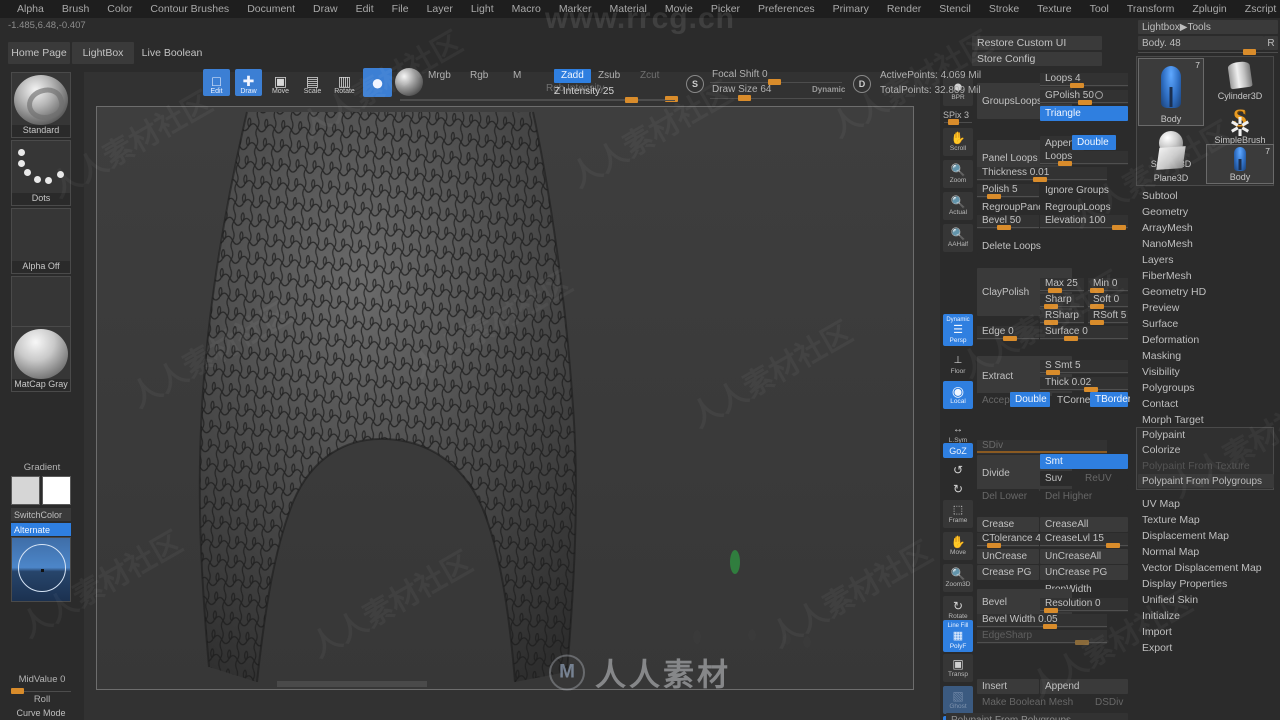  I want to click on double-button-extract: Double, so click(1030, 399).